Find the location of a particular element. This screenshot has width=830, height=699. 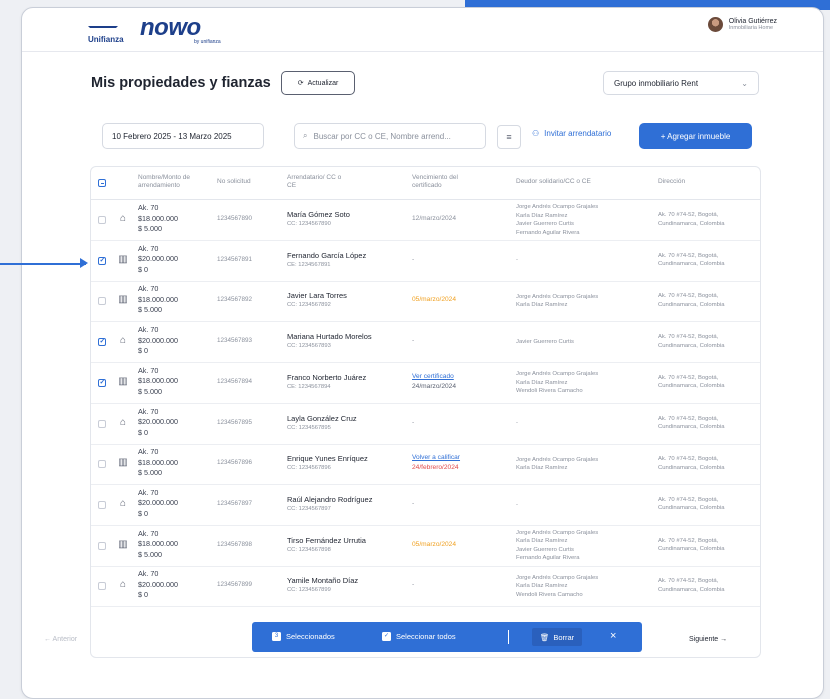

user-role: Inmobiliaria Home is located at coordinates (751, 28).